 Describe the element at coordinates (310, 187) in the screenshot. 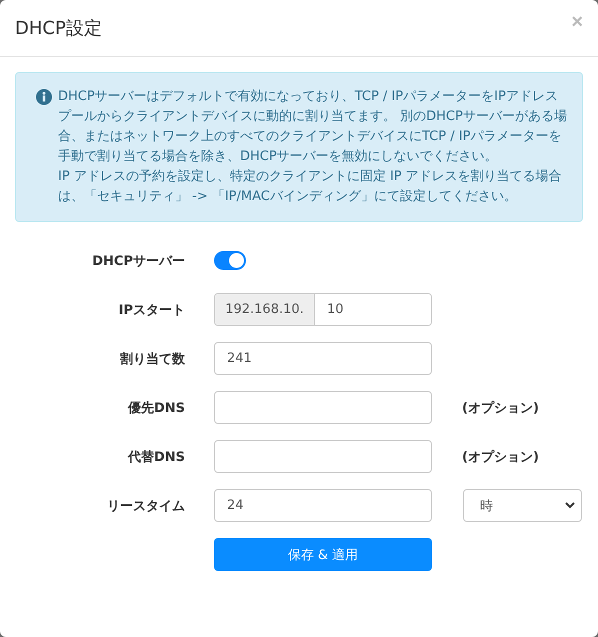

I see `info-text: IP アドレスの予約を設定し、特定のクライアントに固定 IP アドレスを割り当てる場合は、「セキュリティ」 -> 「IP/MACバインディング」にて設定してください。` at that location.